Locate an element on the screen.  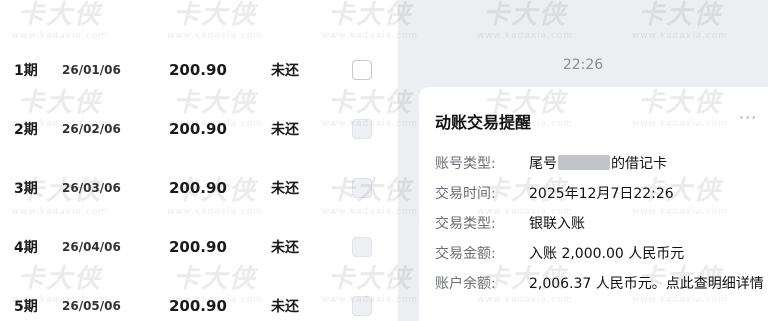
installment-period: 4期 is located at coordinates (26, 248).